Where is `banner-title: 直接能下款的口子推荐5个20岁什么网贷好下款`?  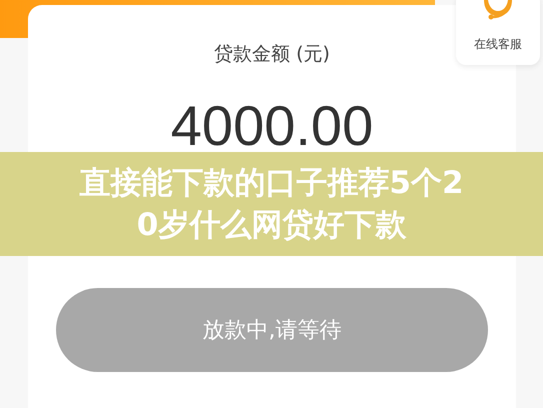 banner-title: 直接能下款的口子推荐5个20岁什么网贷好下款 is located at coordinates (271, 204).